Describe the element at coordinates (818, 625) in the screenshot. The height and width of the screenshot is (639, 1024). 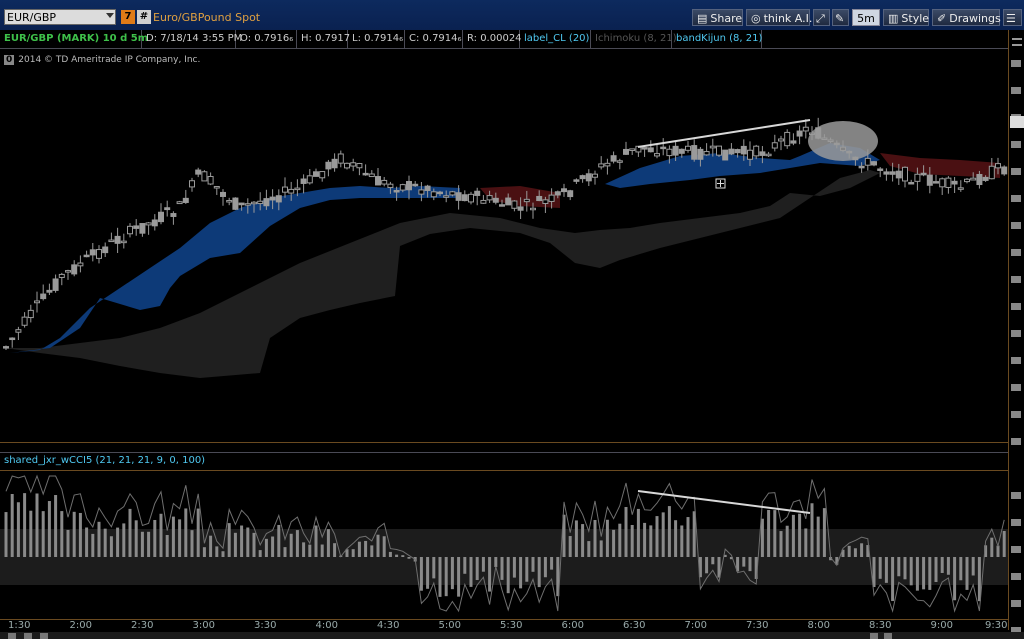
I see `time-label: 8:00` at that location.